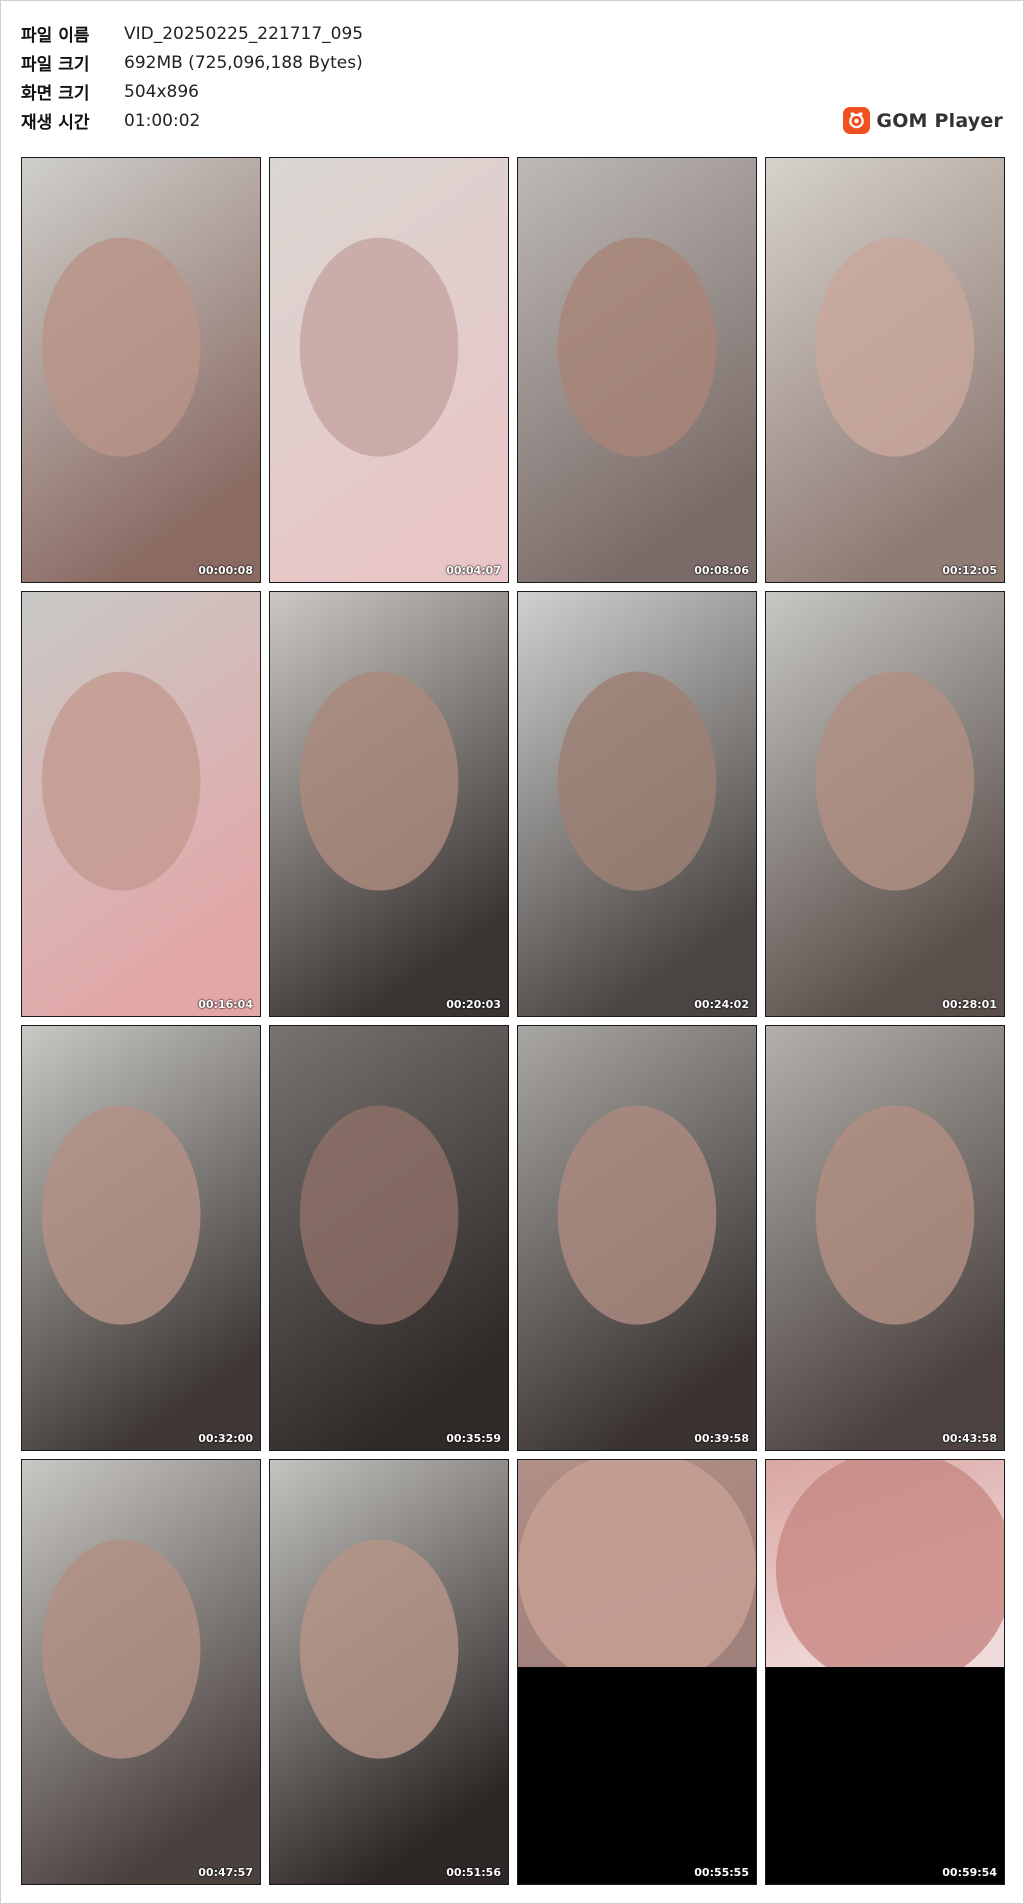 This screenshot has width=1024, height=1904. What do you see at coordinates (721, 1872) in the screenshot?
I see `timestamp-label: 00:55:55` at bounding box center [721, 1872].